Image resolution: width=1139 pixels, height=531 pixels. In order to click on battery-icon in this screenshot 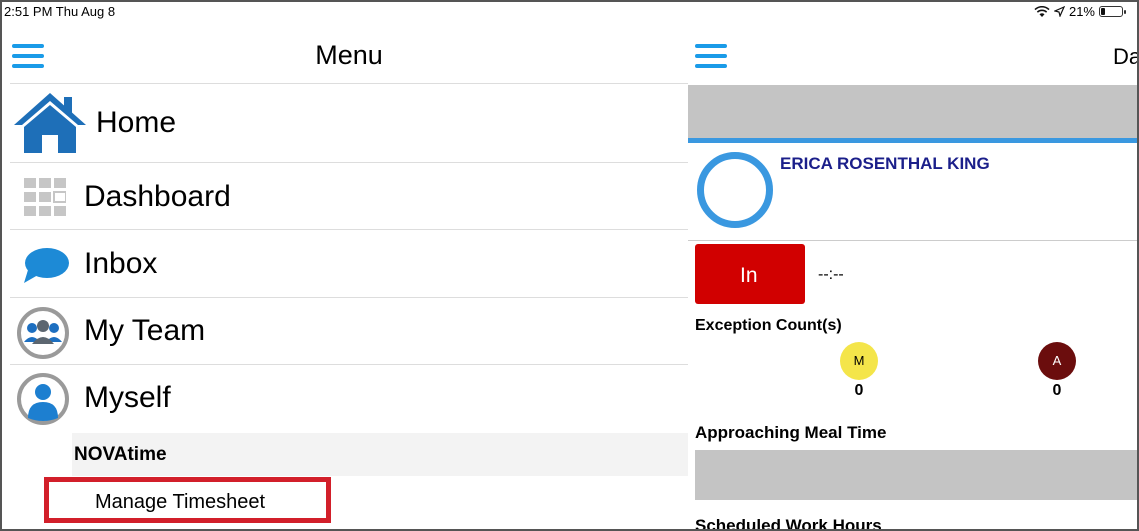, I will do `click(1112, 11)`.